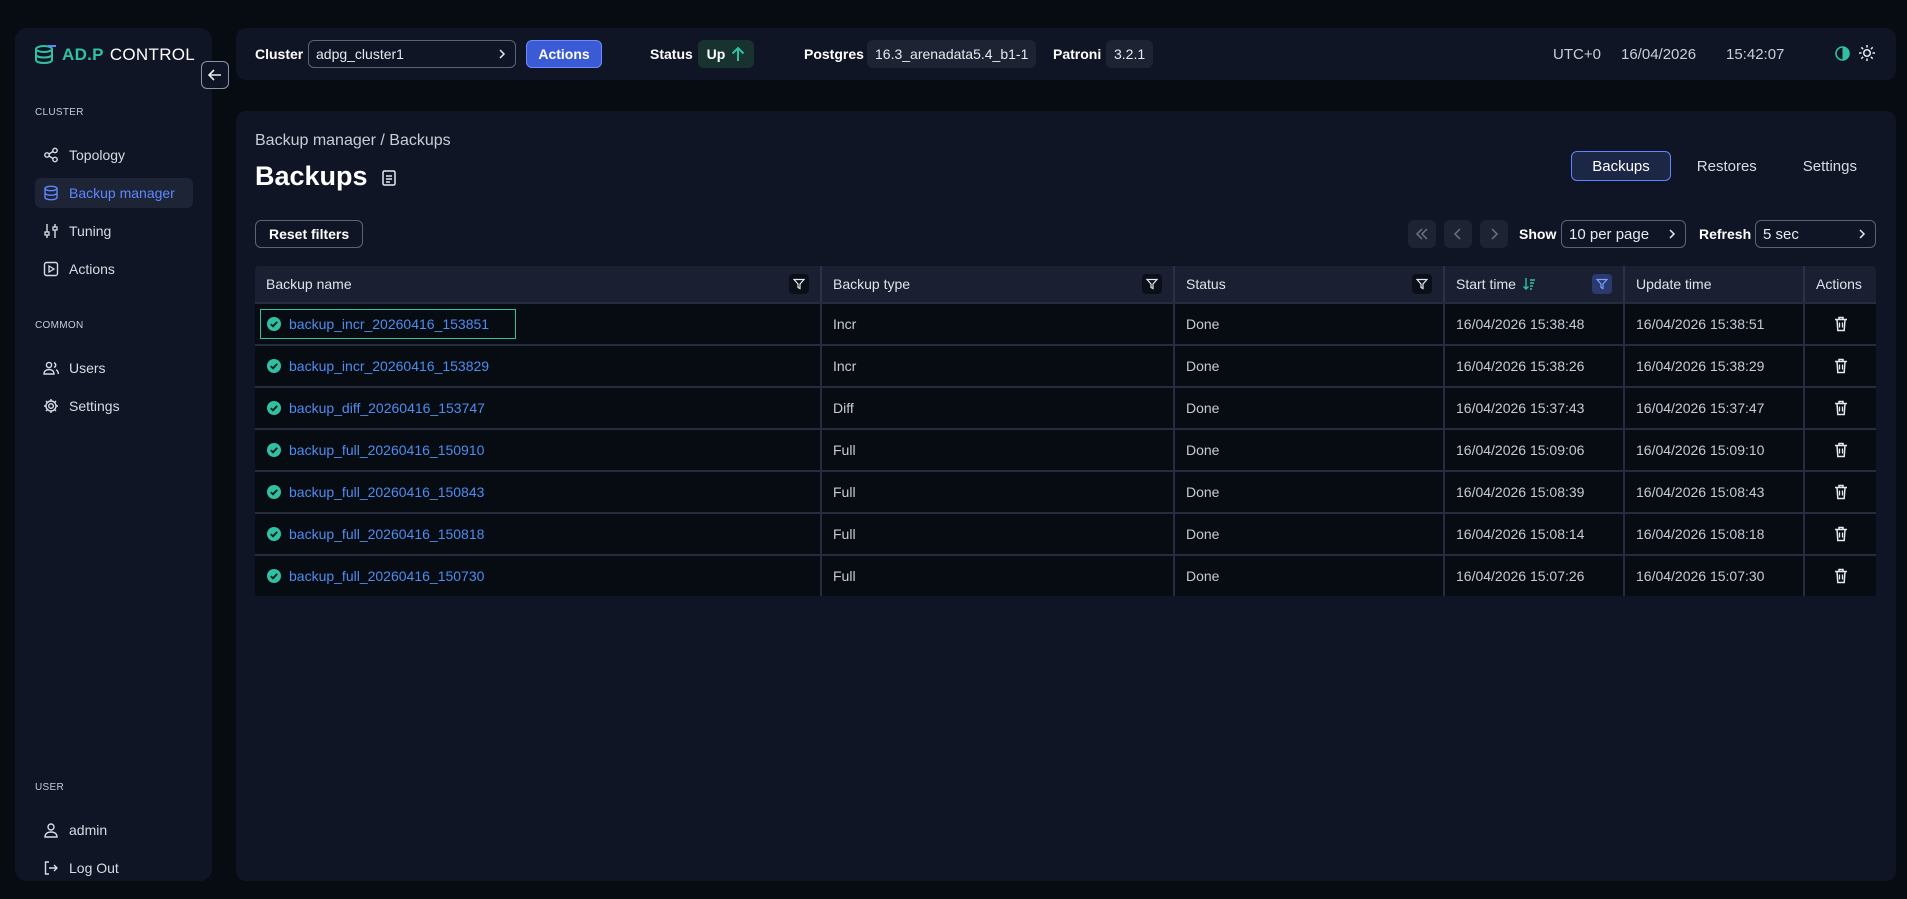 This screenshot has width=1907, height=899. I want to click on backup-name-link: backup_full_20260416_150818, so click(386, 534).